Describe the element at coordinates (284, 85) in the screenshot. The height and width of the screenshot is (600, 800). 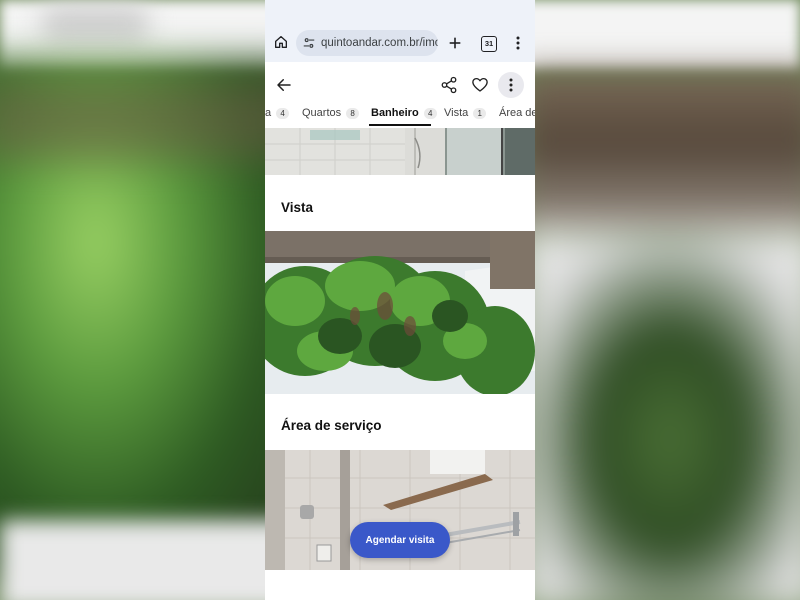
I see `arrow-back-icon` at that location.